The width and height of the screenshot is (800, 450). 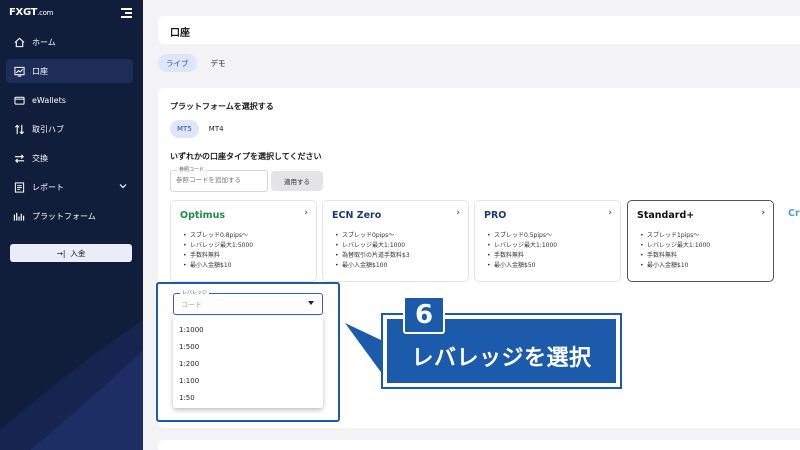 I want to click on wallet-icon, so click(x=19, y=100).